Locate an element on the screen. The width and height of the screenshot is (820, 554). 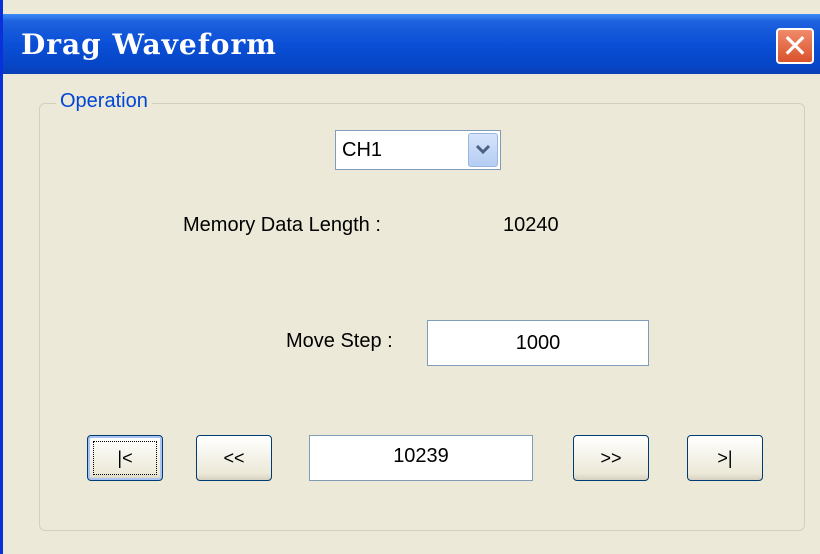
next-button-label: >> is located at coordinates (611, 458).